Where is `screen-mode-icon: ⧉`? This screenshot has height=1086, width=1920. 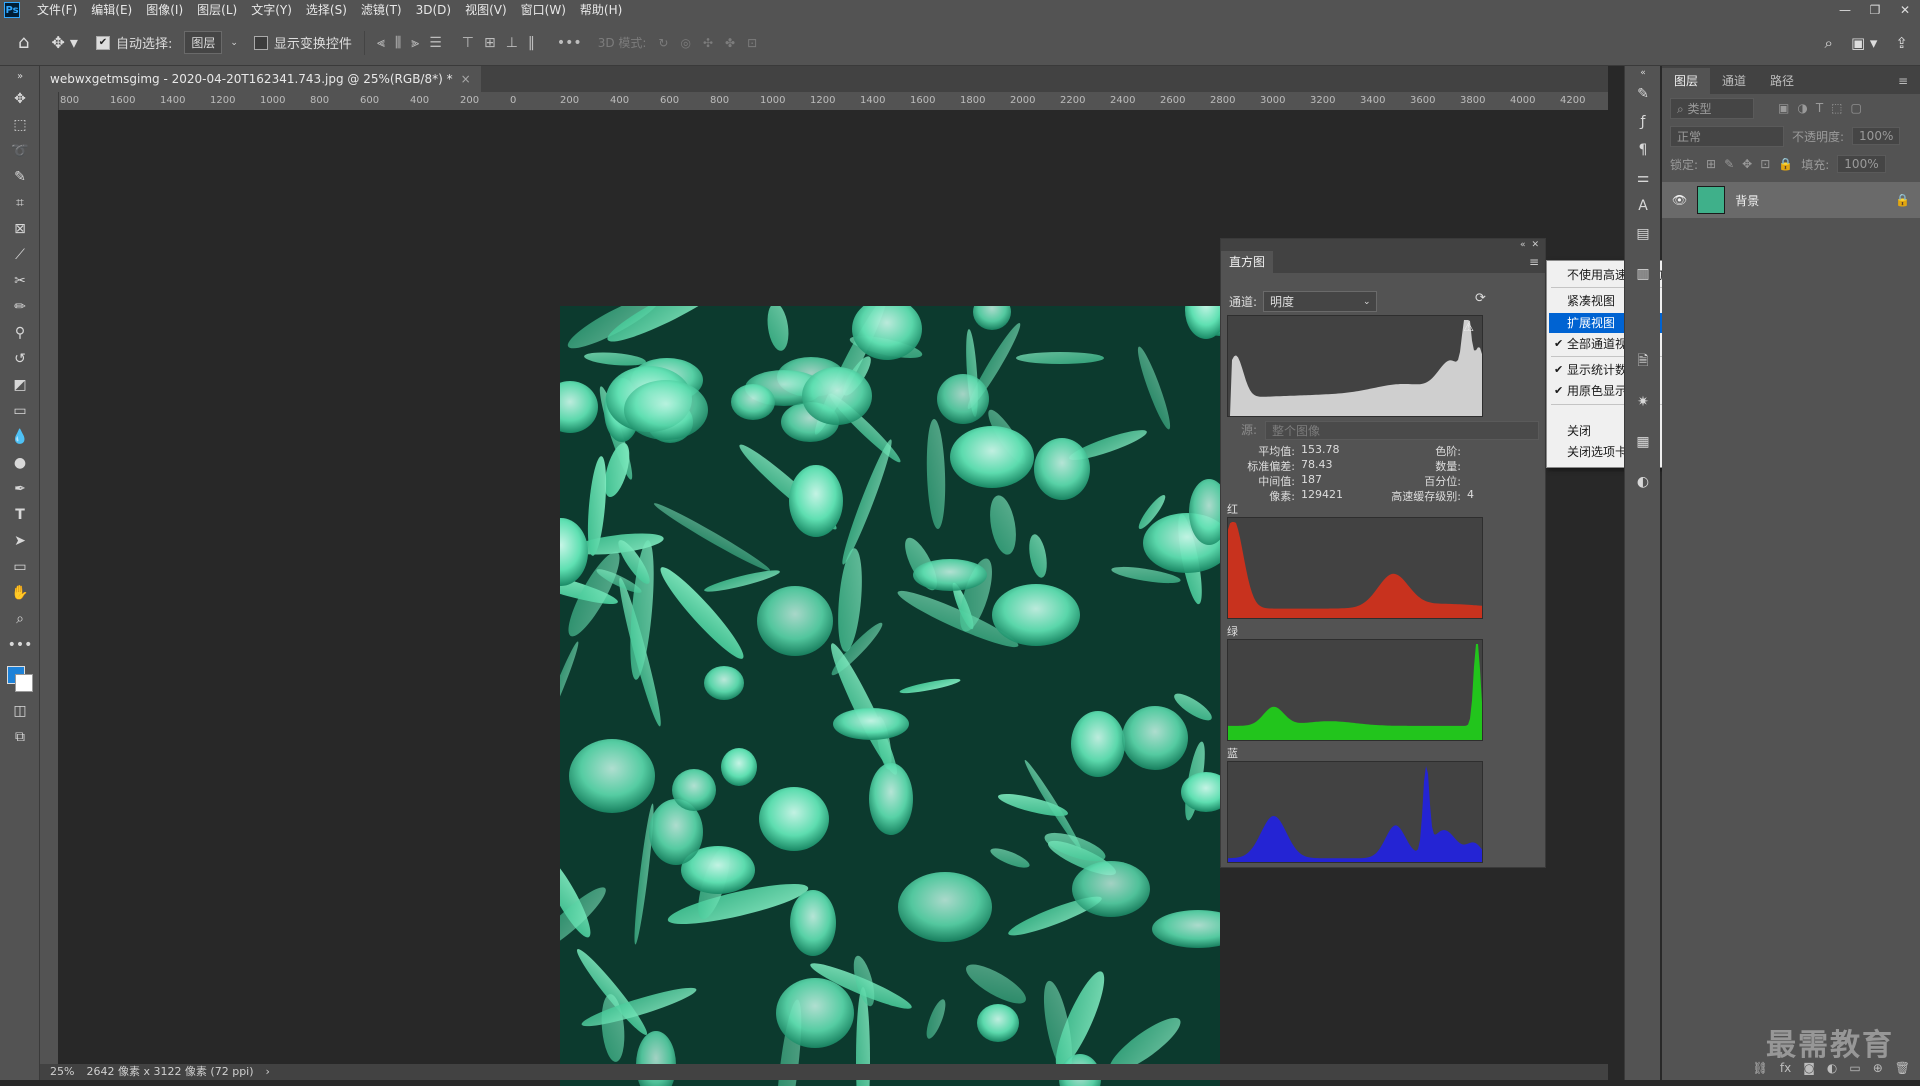
screen-mode-icon: ⧉ is located at coordinates (20, 737).